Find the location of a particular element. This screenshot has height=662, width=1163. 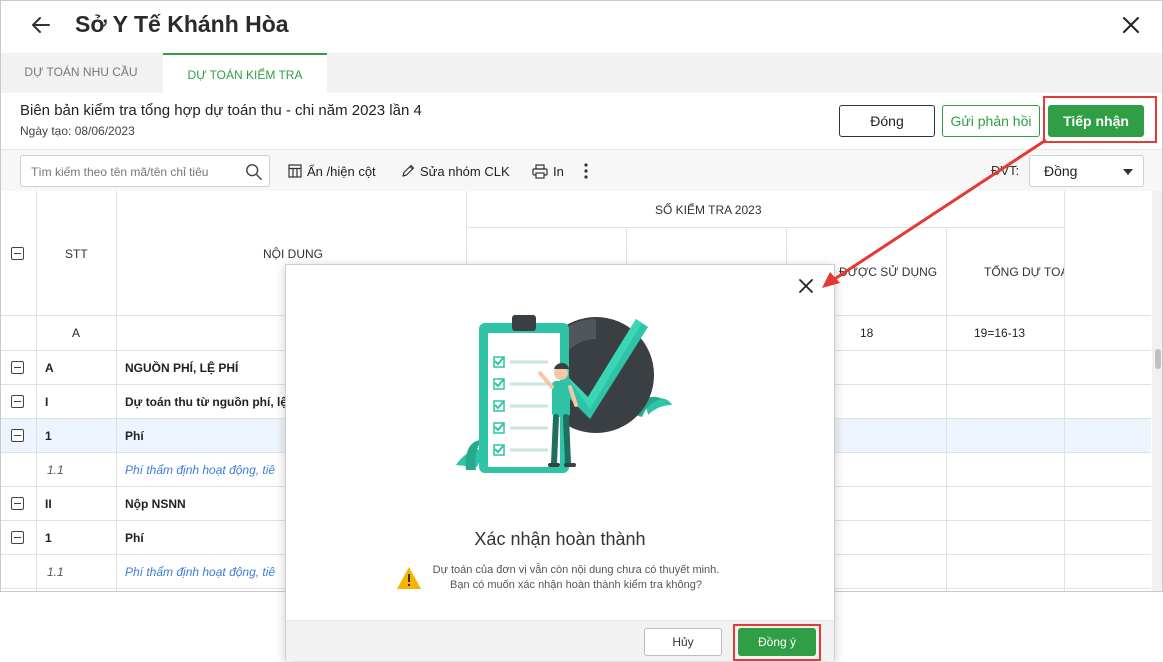

pencil-icon is located at coordinates (408, 170).